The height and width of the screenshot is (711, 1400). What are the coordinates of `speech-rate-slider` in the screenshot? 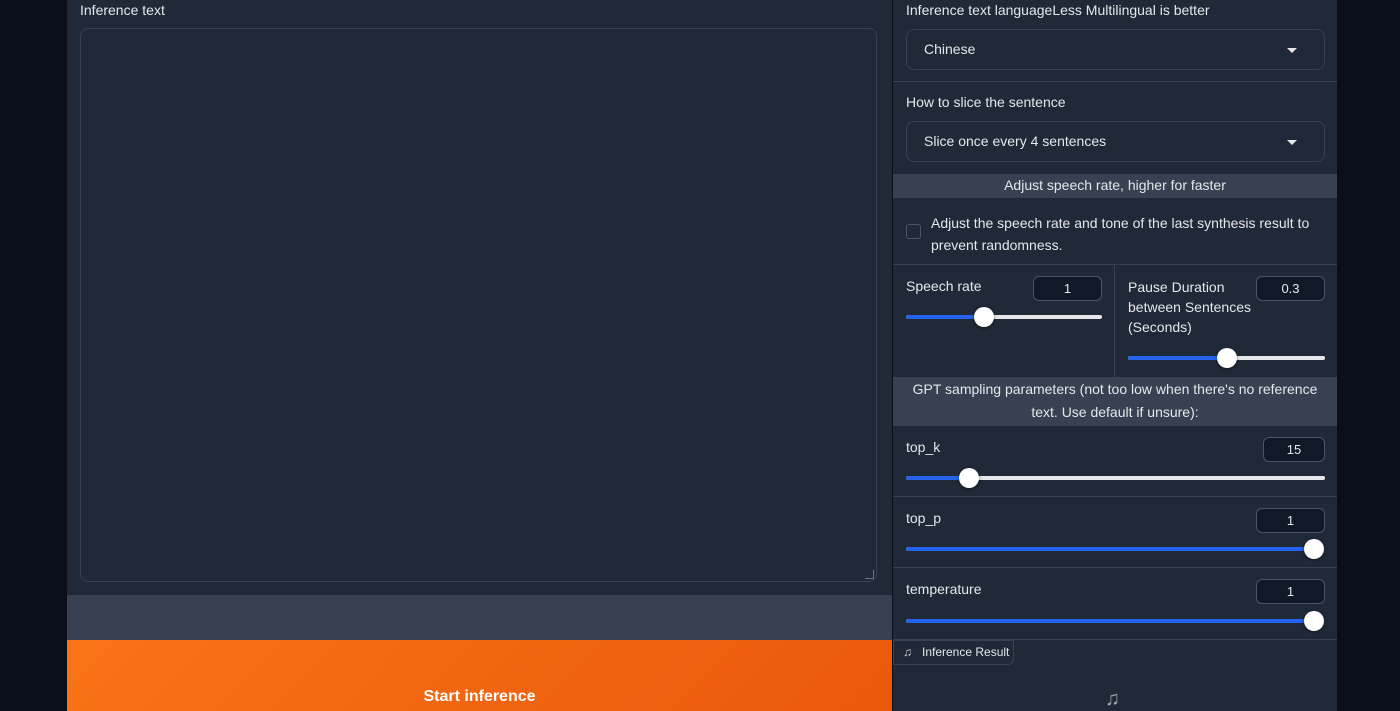 It's located at (1004, 317).